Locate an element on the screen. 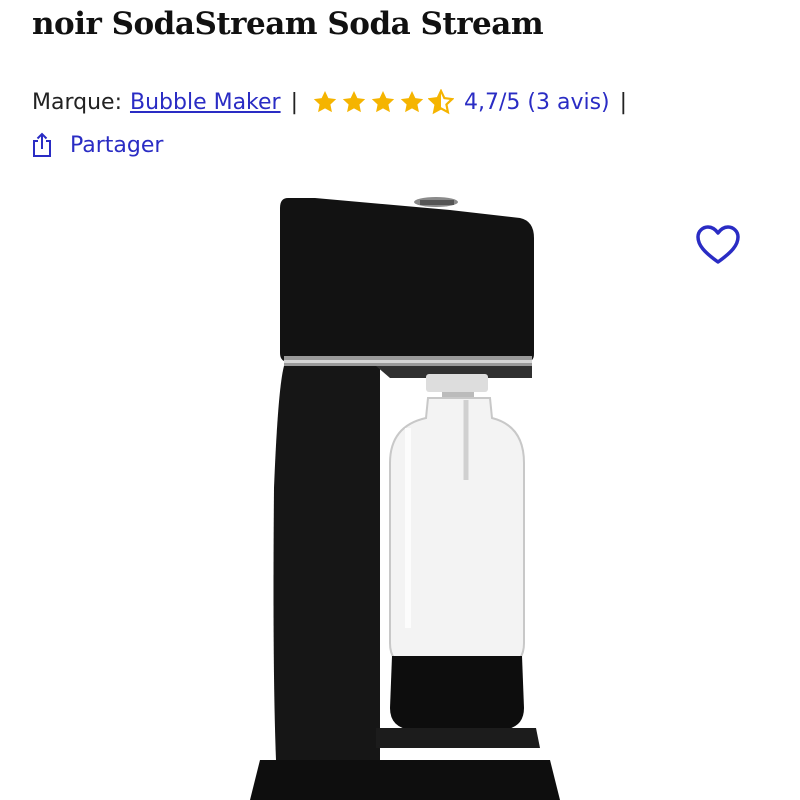 The image size is (800, 800). brand-link: Bubble Maker is located at coordinates (205, 102).